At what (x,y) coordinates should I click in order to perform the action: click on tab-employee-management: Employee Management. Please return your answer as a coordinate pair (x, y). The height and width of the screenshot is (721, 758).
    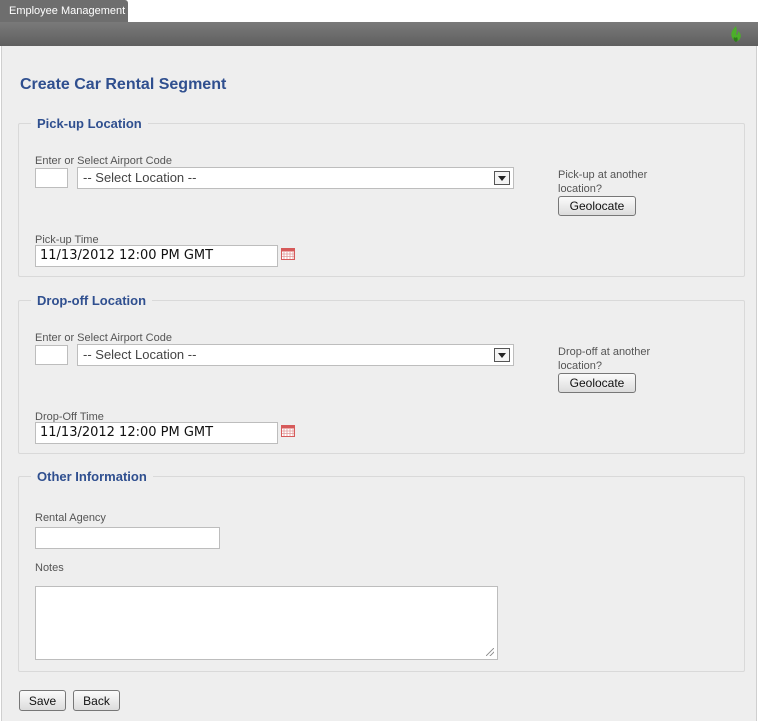
    Looking at the image, I should click on (64, 11).